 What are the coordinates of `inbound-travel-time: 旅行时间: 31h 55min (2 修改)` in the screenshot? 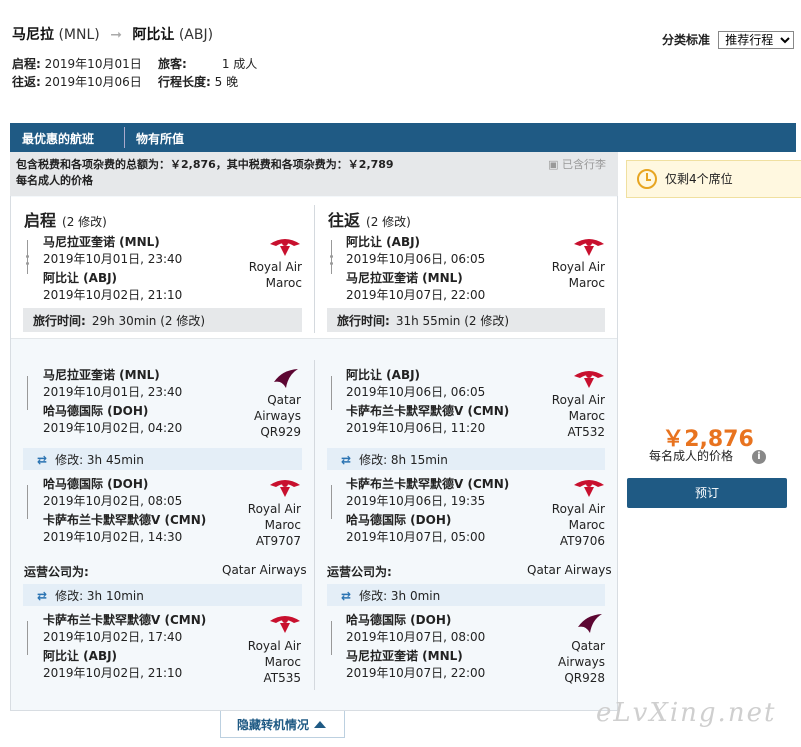 It's located at (466, 320).